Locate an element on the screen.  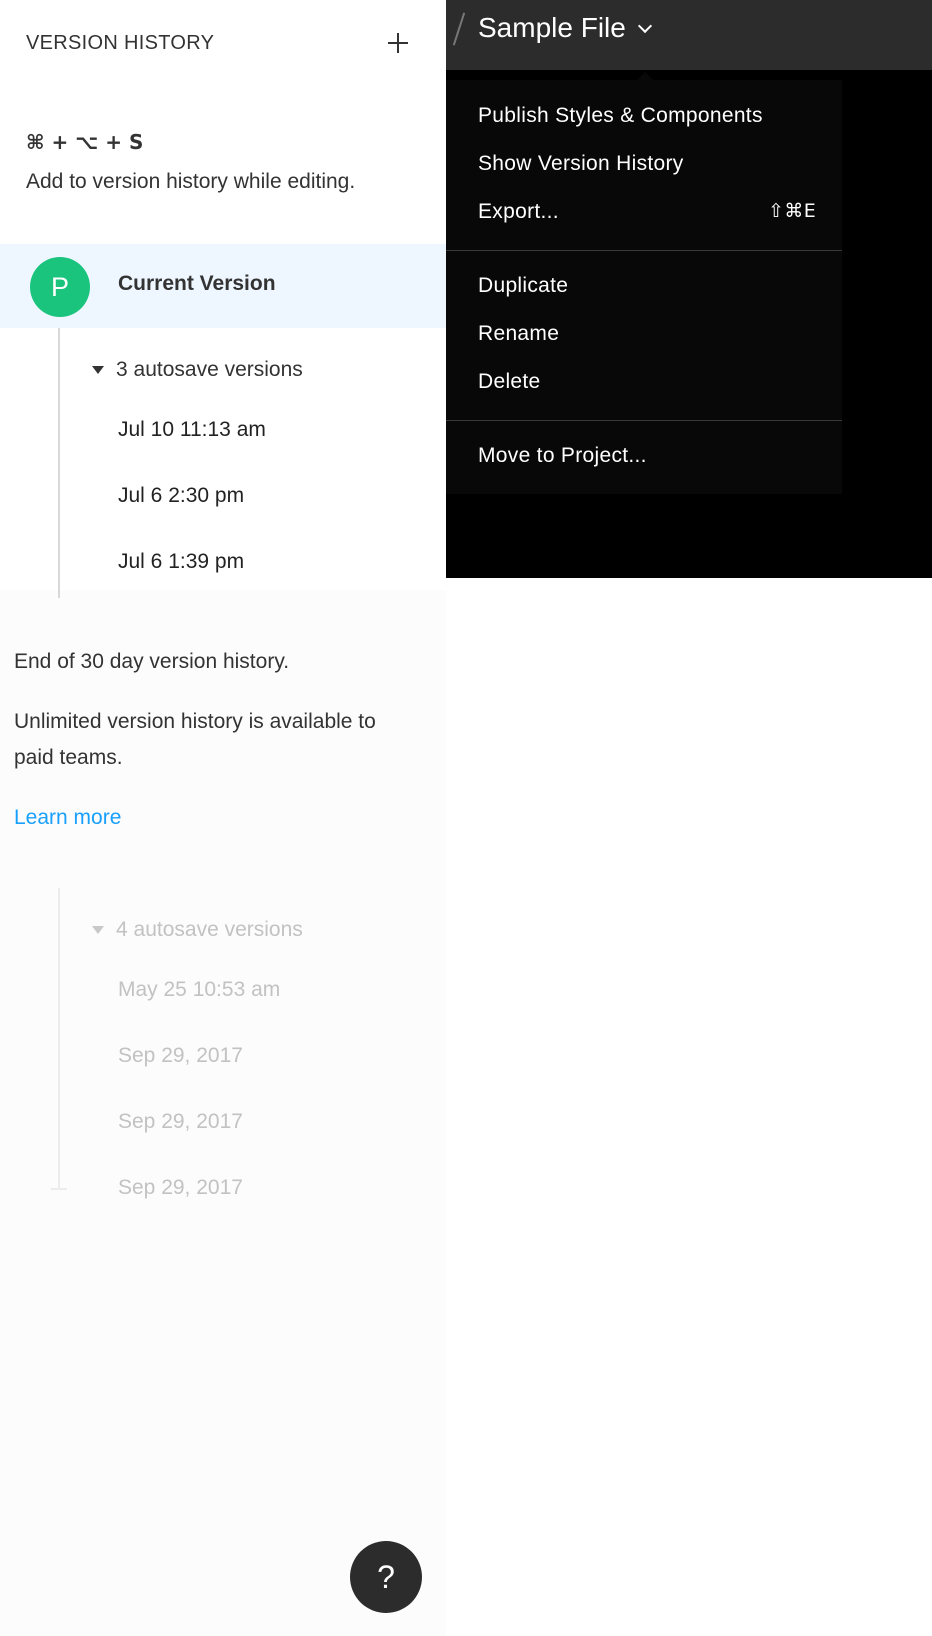
menu-item-label: Rename is located at coordinates (519, 333).